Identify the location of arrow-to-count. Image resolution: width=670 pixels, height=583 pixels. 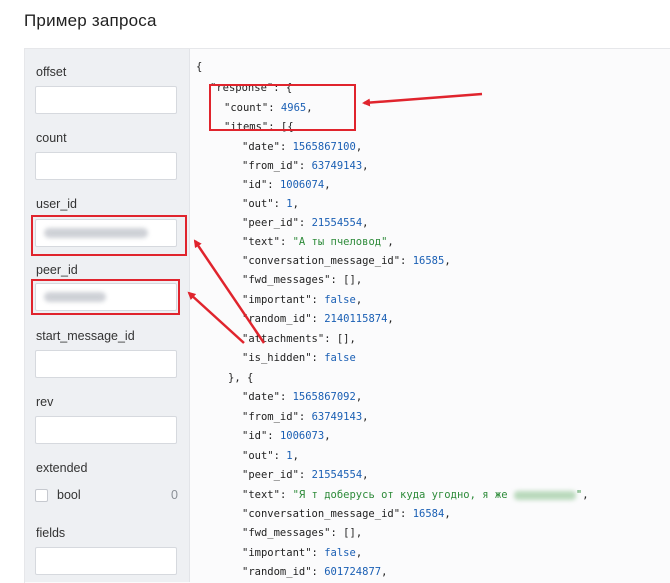
(422, 99).